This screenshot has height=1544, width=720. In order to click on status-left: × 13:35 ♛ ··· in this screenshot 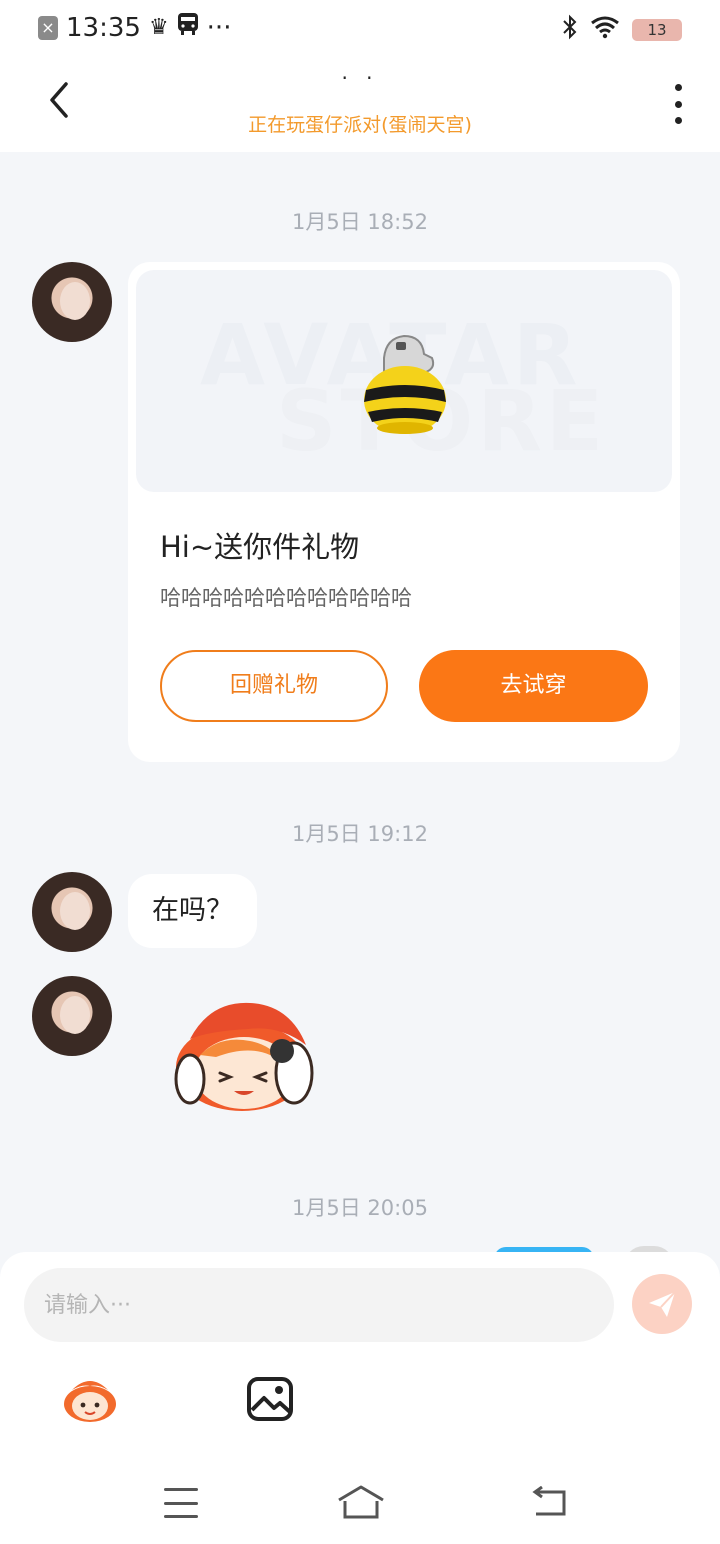, I will do `click(134, 27)`.